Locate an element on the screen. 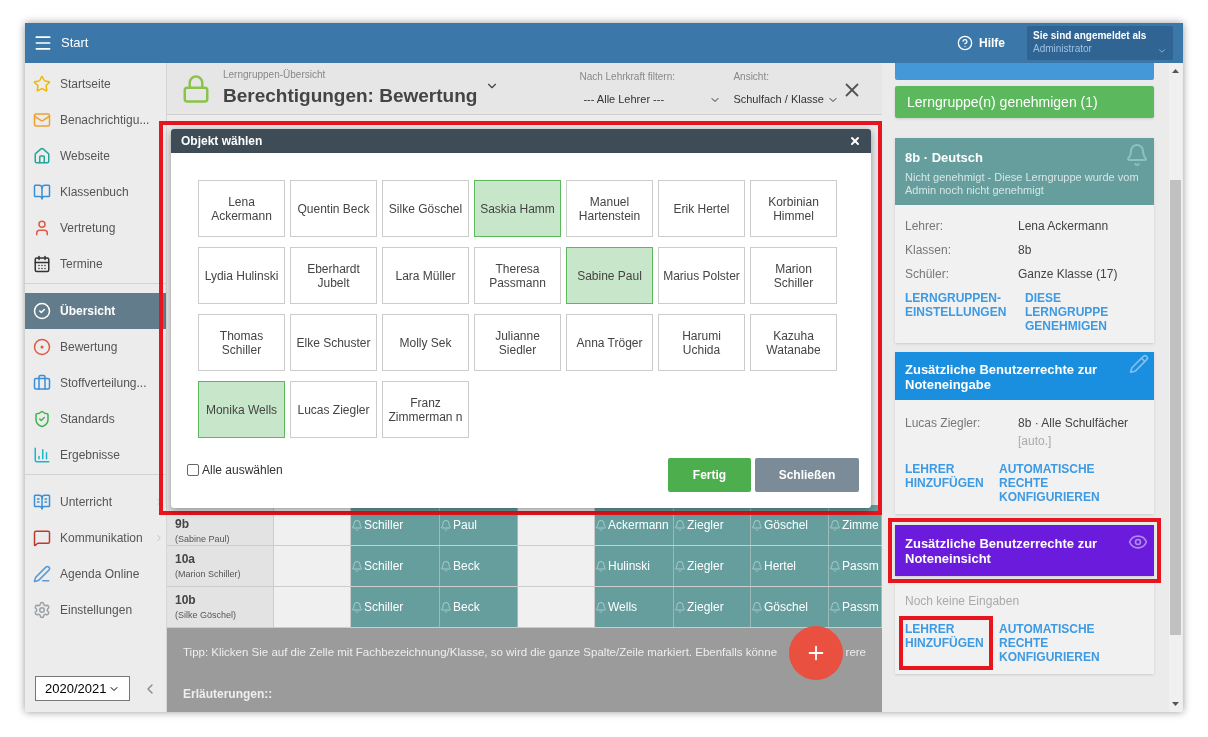  teacher-tile: Lena Ackermann is located at coordinates (241, 208).